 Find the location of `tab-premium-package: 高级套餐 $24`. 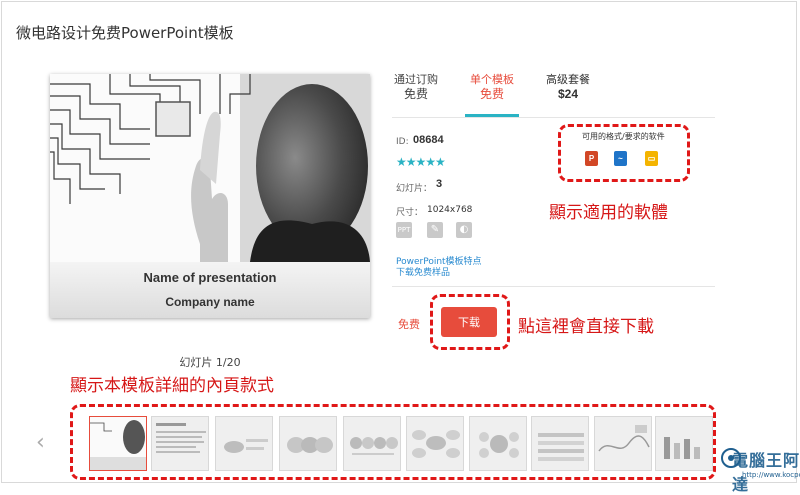

tab-premium-package: 高级套餐 $24 is located at coordinates (568, 87).